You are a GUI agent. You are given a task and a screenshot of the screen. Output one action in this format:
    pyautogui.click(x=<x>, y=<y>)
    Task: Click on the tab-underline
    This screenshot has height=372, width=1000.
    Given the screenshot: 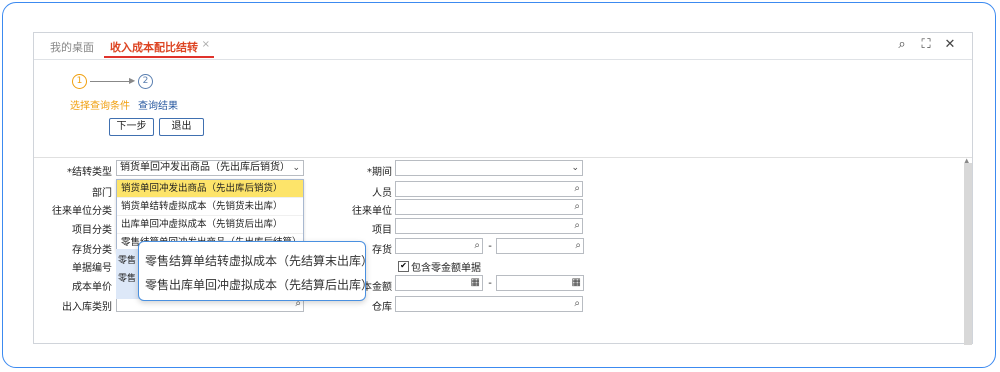 What is the action you would take?
    pyautogui.click(x=159, y=57)
    